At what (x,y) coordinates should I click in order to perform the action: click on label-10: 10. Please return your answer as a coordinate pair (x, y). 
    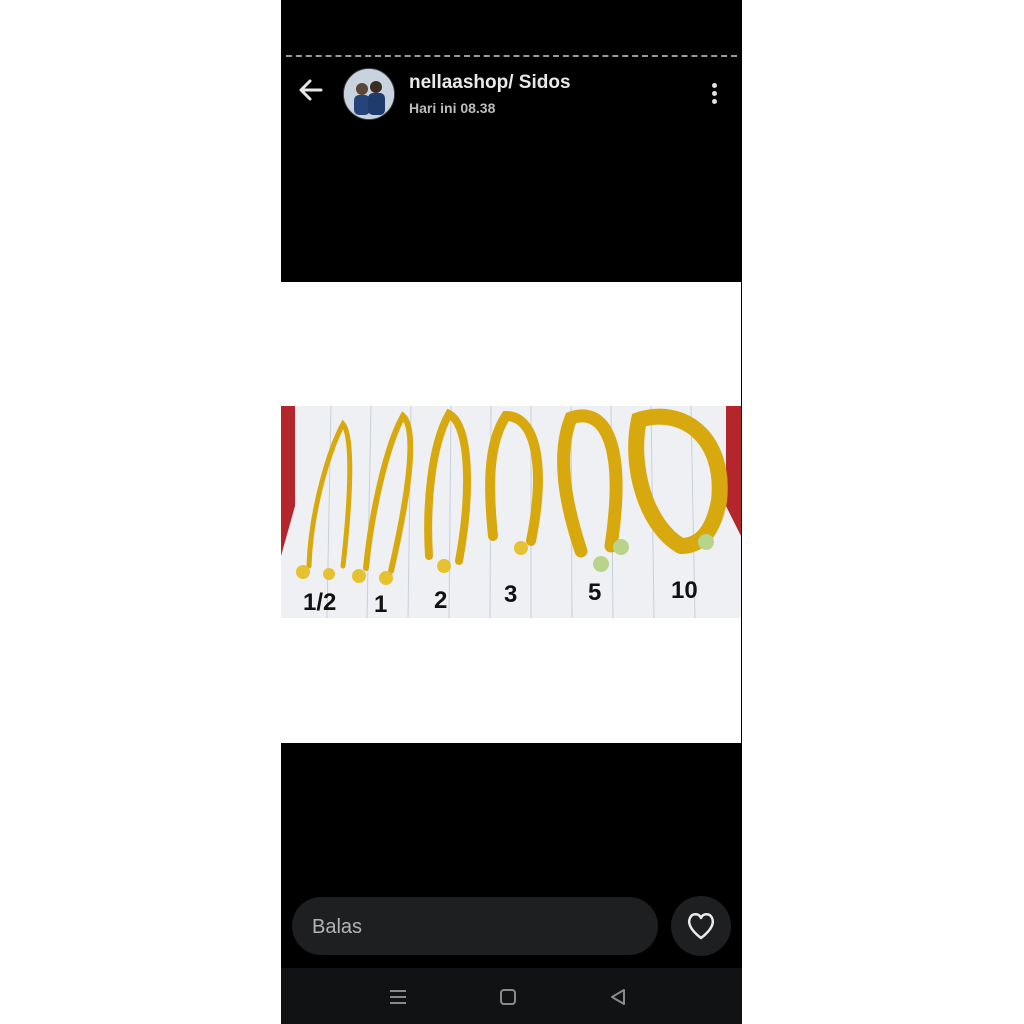
    Looking at the image, I should click on (684, 590).